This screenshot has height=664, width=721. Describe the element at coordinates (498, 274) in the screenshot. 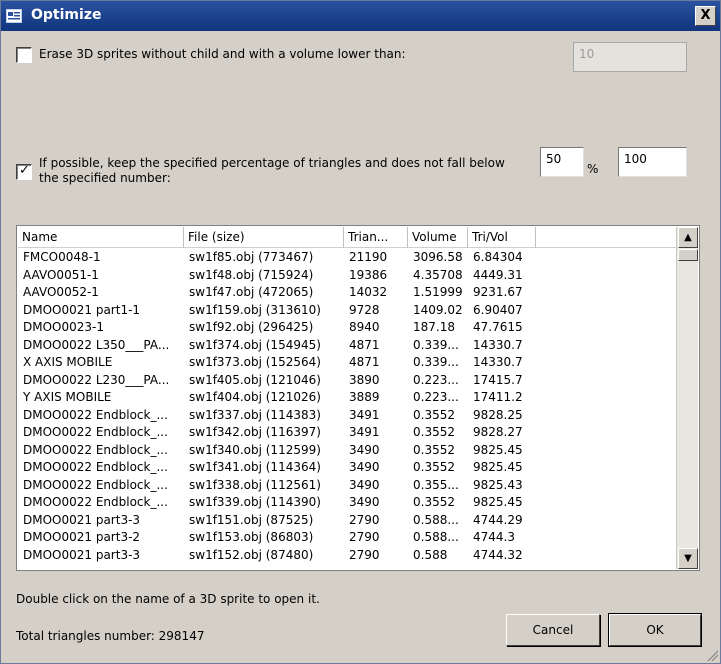

I see `cell-tri-vol: 4449.31` at that location.